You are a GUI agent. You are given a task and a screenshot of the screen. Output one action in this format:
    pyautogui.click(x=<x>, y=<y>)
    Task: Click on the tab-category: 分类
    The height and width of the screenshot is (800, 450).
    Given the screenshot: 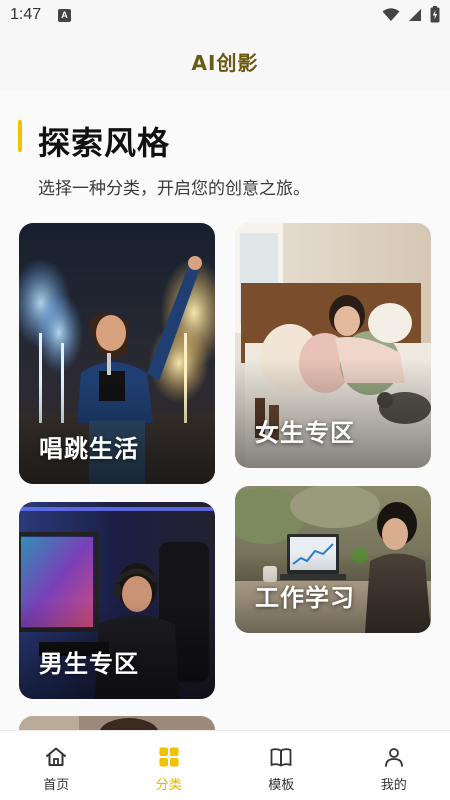 What is the action you would take?
    pyautogui.click(x=169, y=765)
    